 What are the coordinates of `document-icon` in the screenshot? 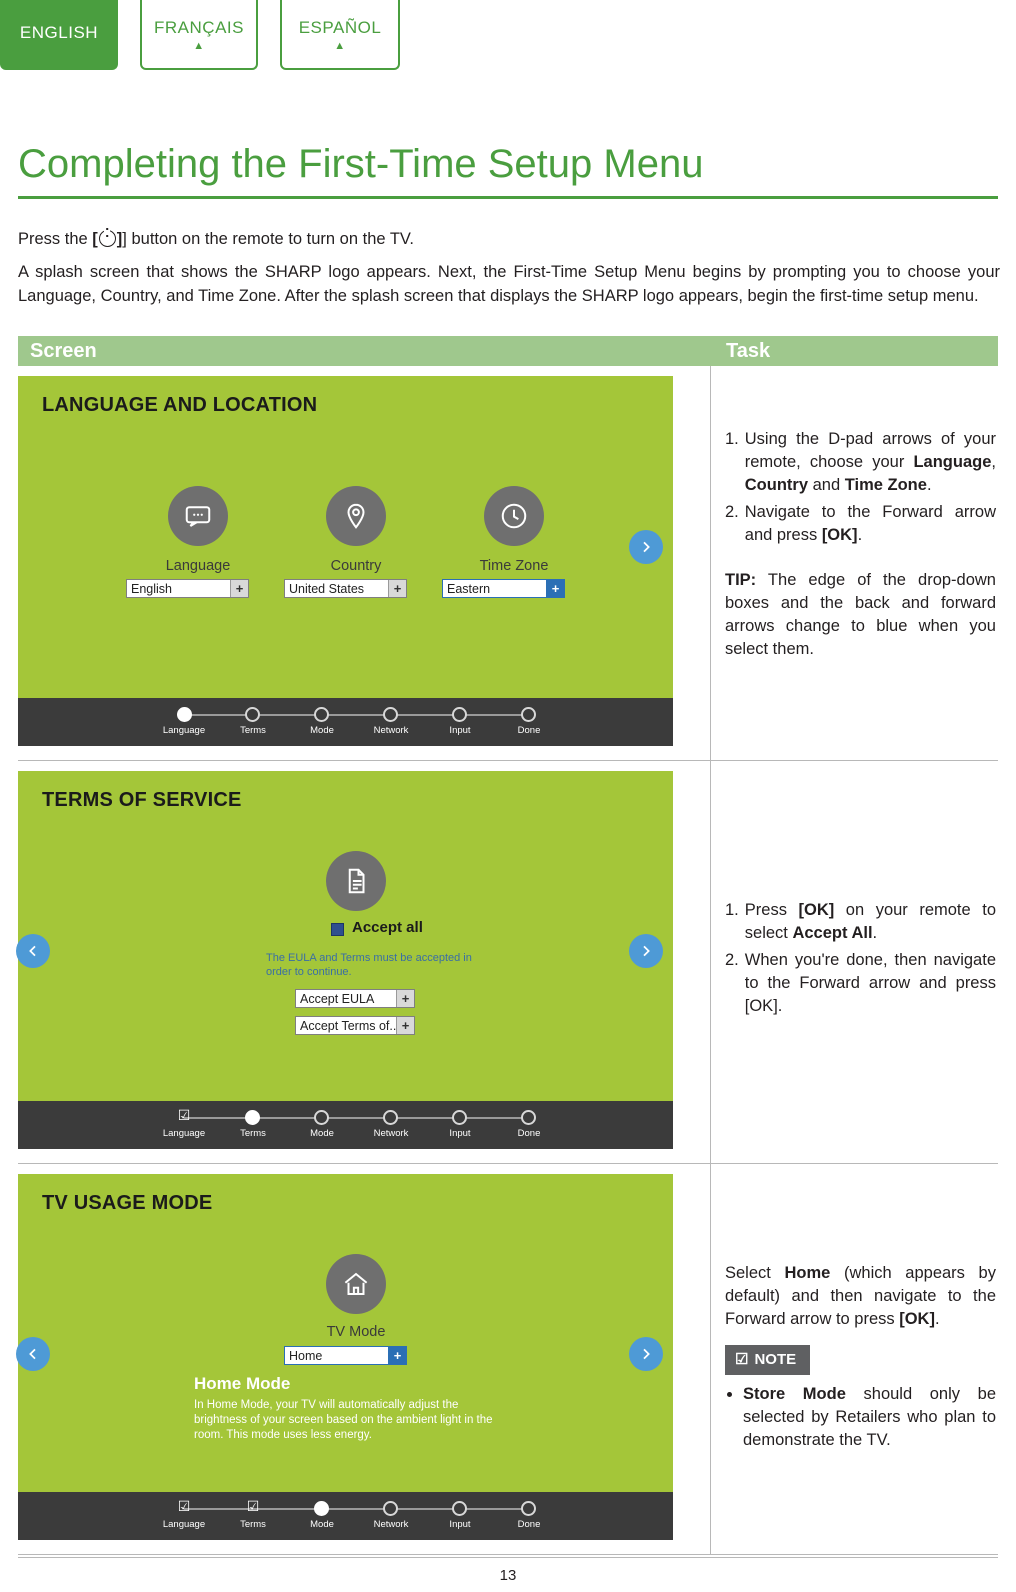 It's located at (356, 881).